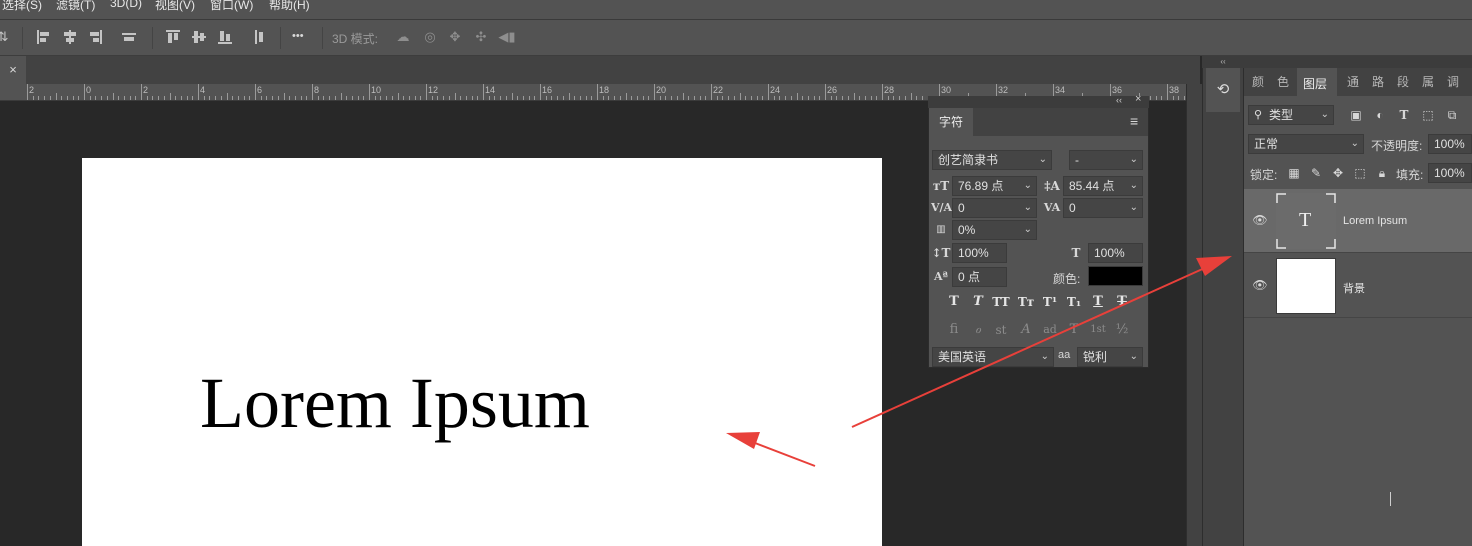 The image size is (1472, 546). Describe the element at coordinates (507, 37) in the screenshot. I see `scale-3d-icon: ◀▮` at that location.